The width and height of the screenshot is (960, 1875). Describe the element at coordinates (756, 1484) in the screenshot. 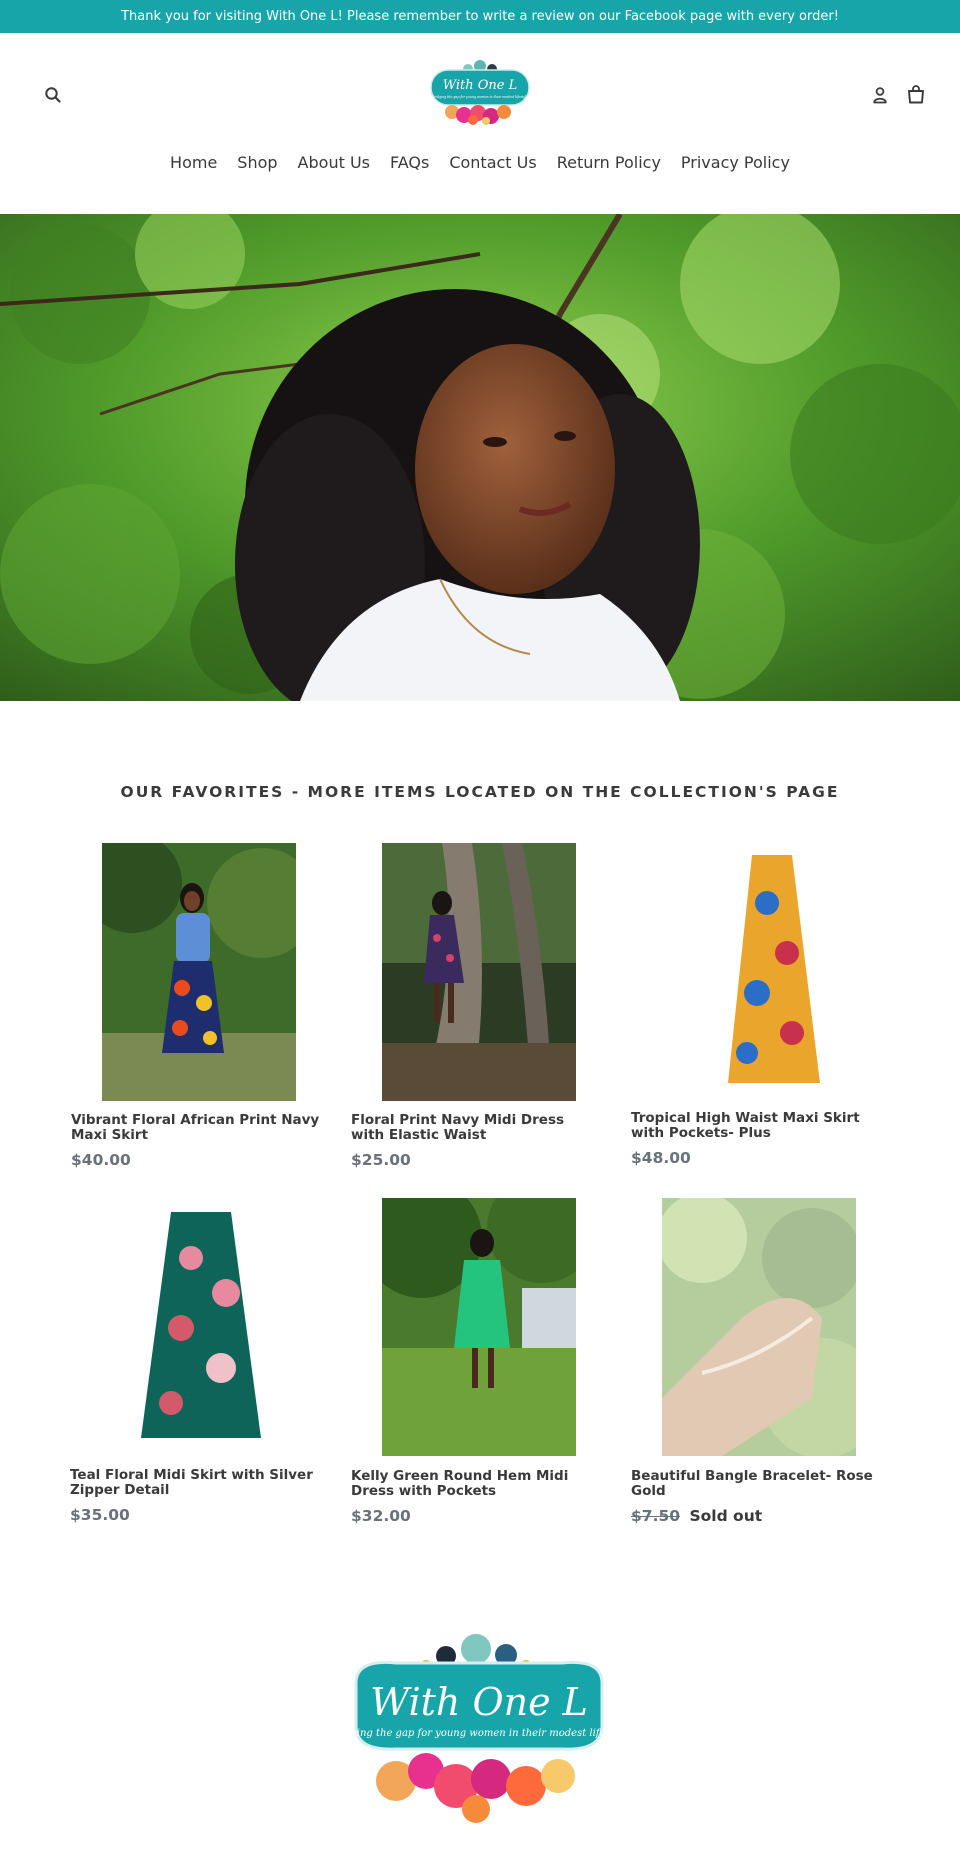

I see `product-title: Beautiful Bangle Bracelet- Rose Gold` at that location.